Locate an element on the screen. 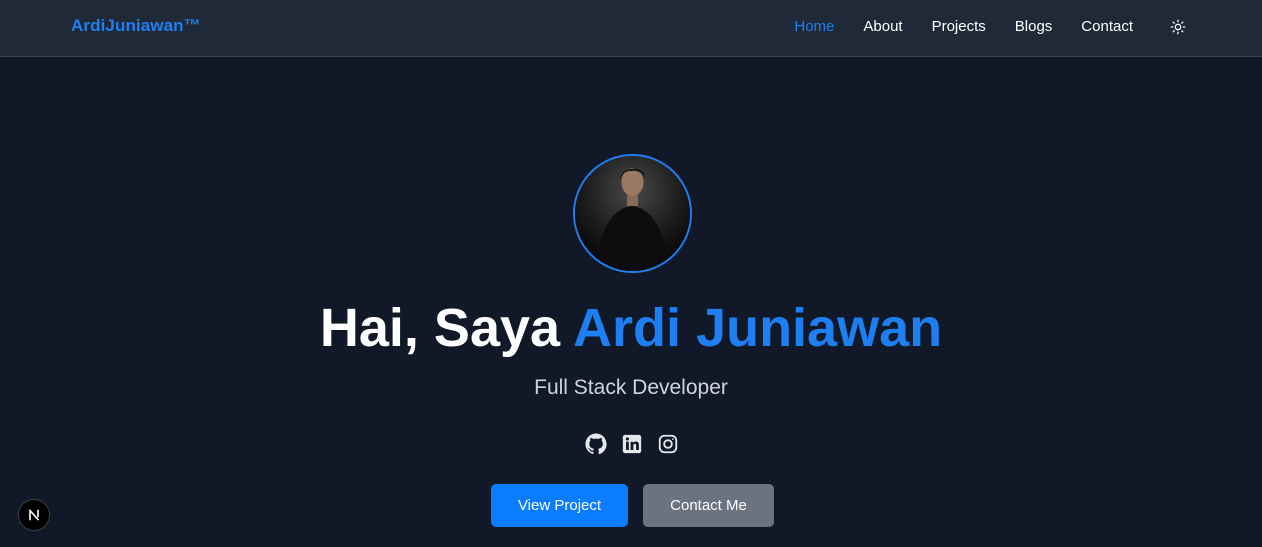 The height and width of the screenshot is (547, 1262). profile-avatar is located at coordinates (632, 213).